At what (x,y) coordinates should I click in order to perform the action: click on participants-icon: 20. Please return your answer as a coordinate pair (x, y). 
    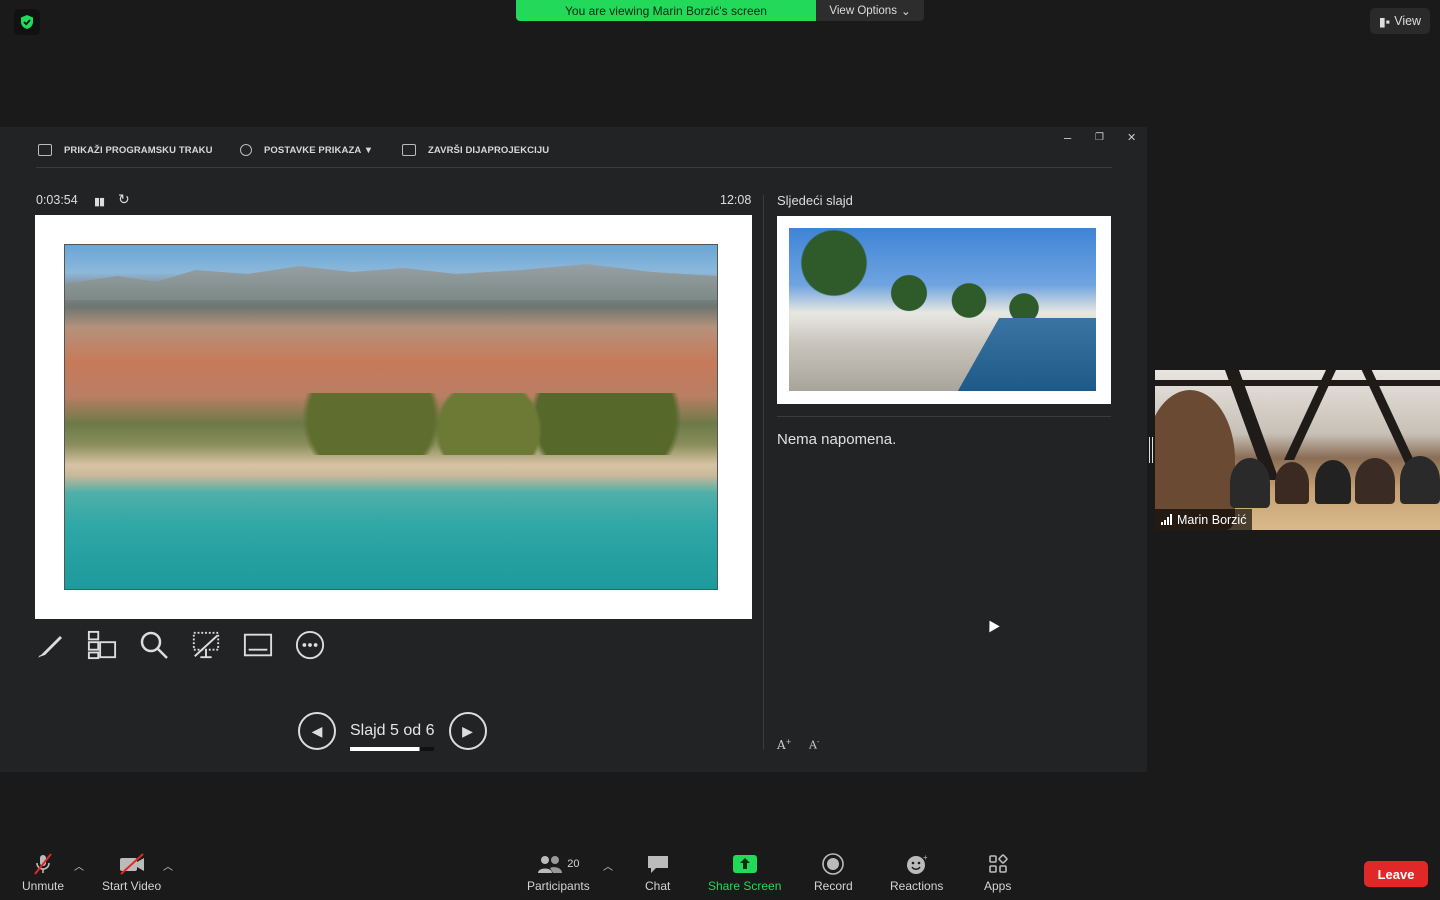
    Looking at the image, I should click on (558, 864).